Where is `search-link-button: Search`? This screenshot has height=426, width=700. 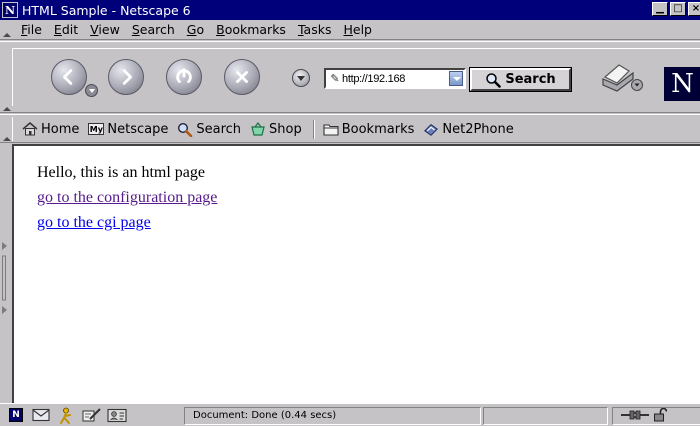
search-link-button: Search is located at coordinates (209, 129).